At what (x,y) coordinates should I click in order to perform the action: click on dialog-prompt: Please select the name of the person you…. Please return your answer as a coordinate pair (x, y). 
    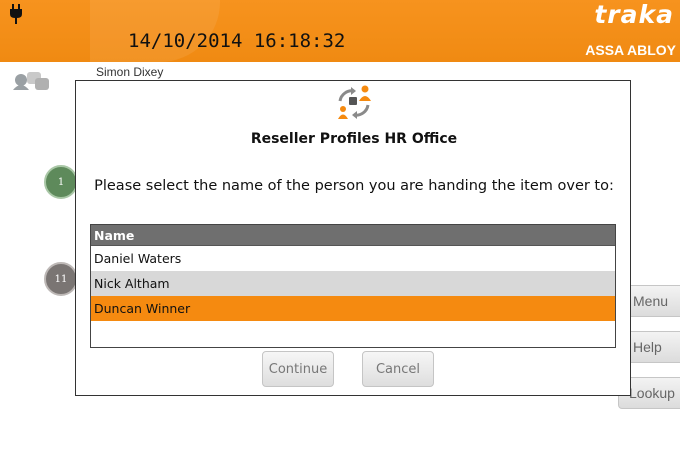
    Looking at the image, I should click on (354, 186).